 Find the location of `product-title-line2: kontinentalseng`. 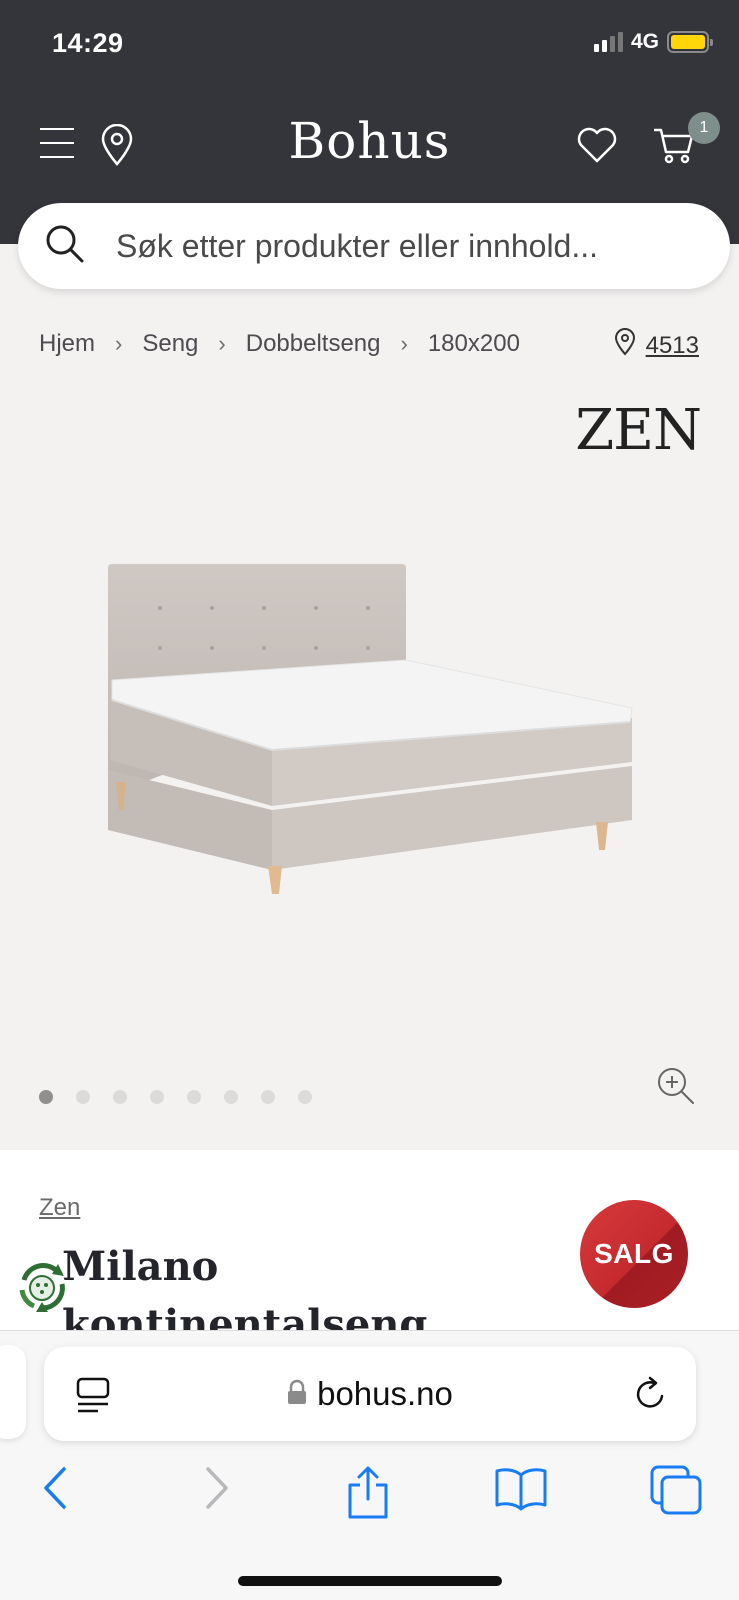

product-title-line2: kontinentalseng is located at coordinates (245, 1315).